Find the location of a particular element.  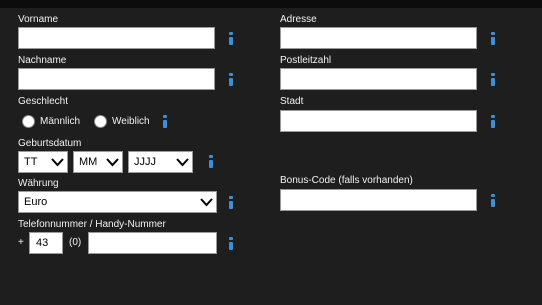

postleitzahl-label: Postleitzahl is located at coordinates (306, 60).